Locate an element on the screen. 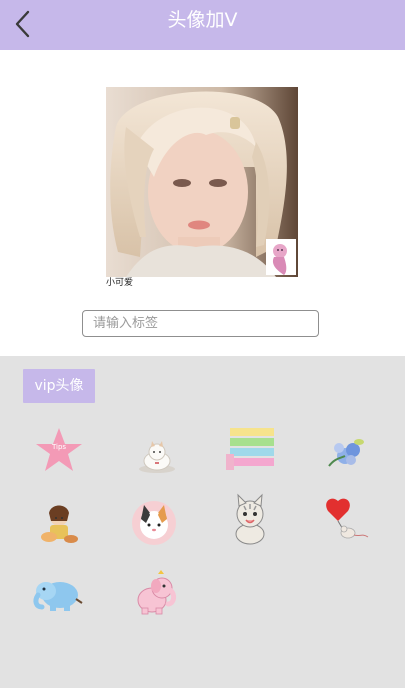  white-cat-icon is located at coordinates (157, 457).